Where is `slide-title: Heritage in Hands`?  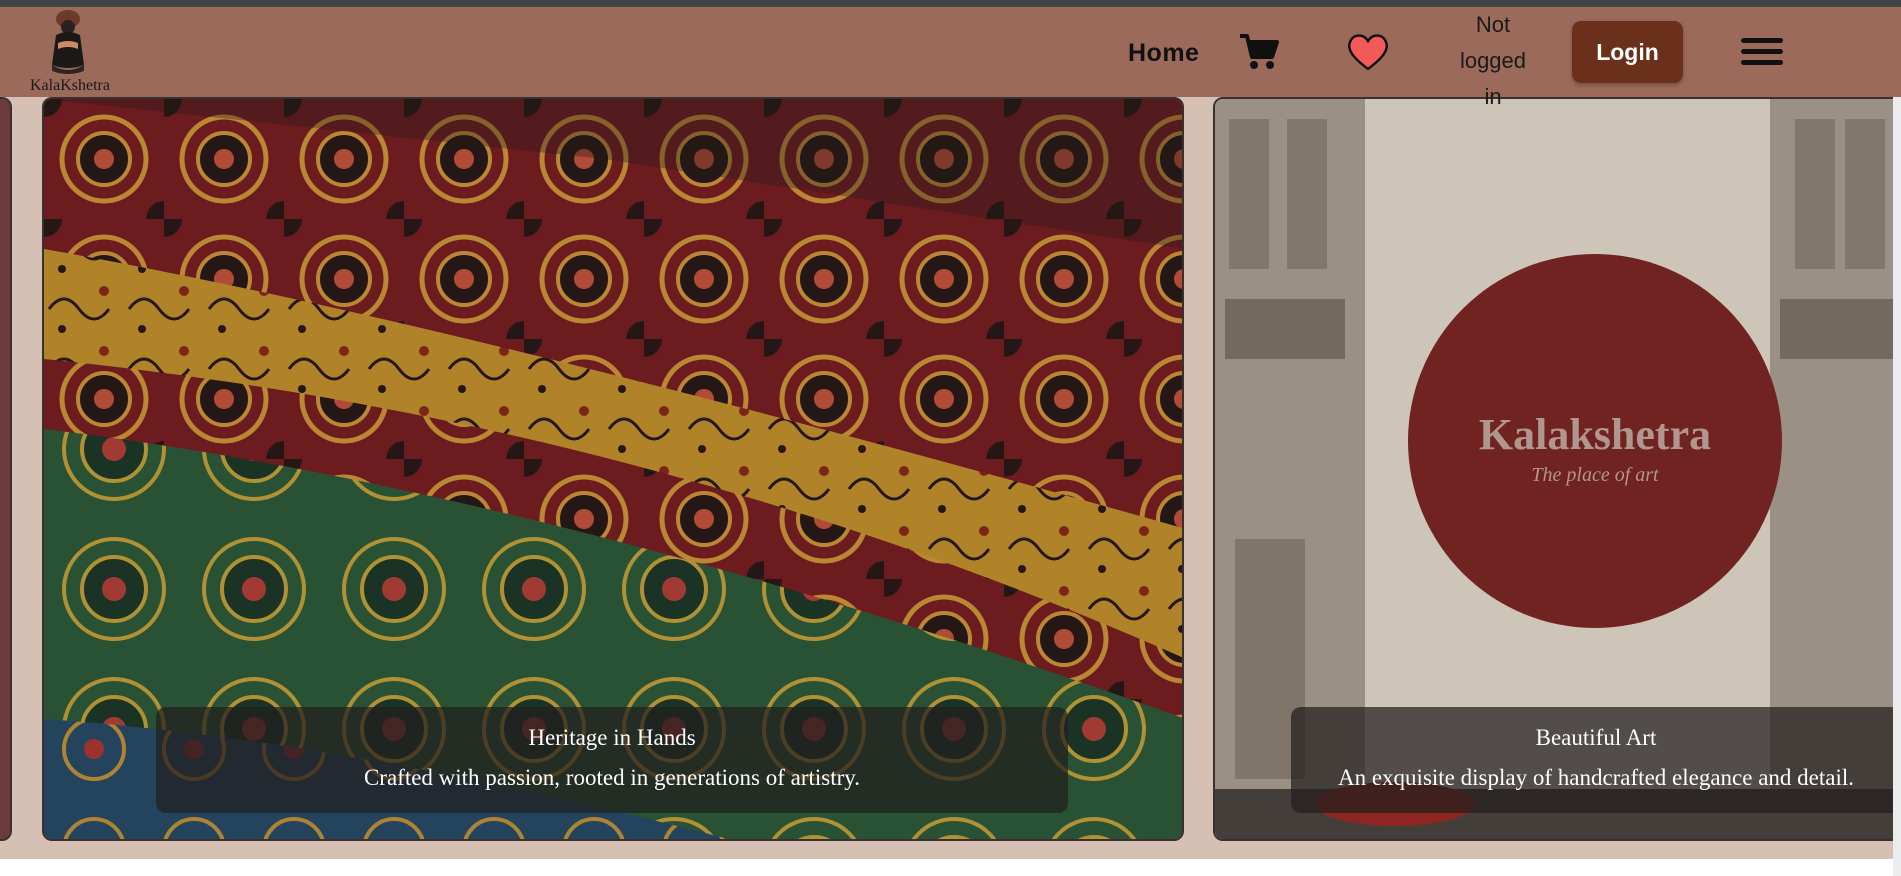
slide-title: Heritage in Hands is located at coordinates (612, 737).